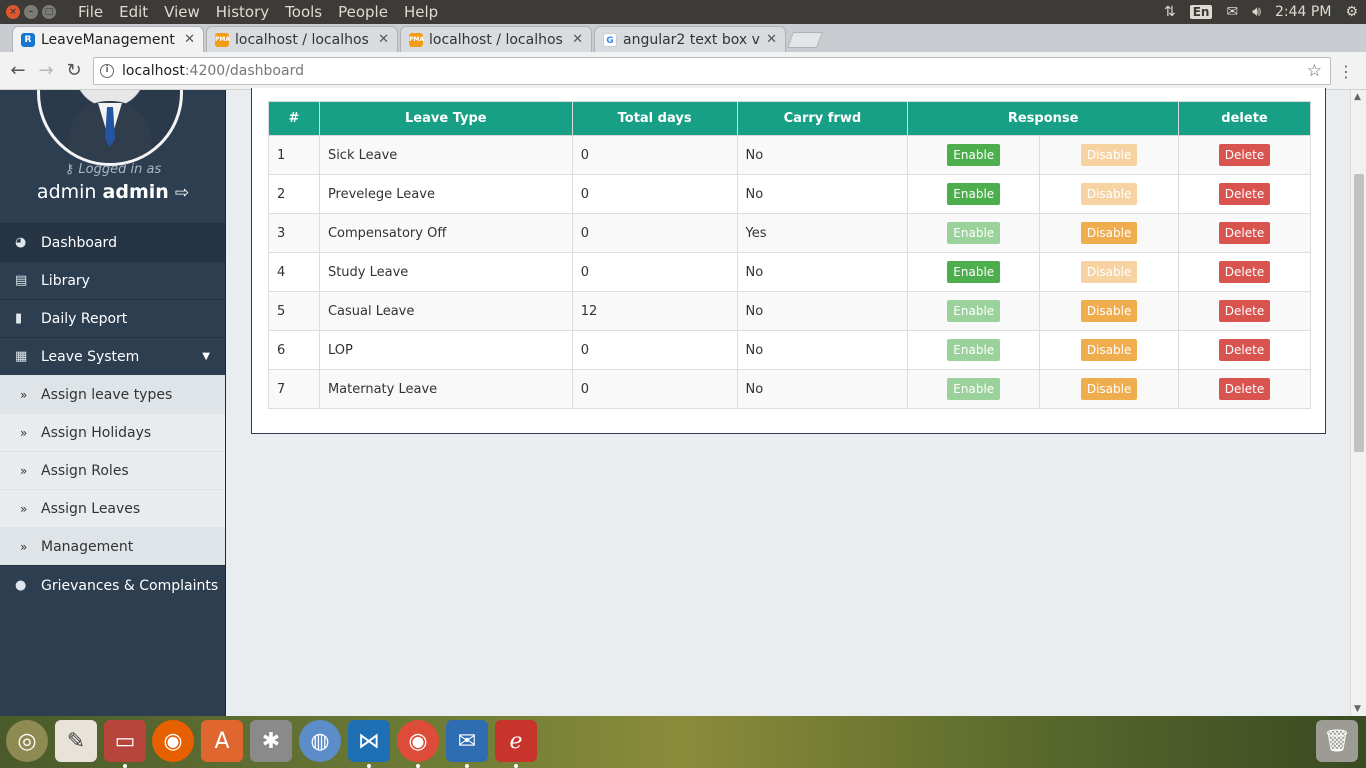 Image resolution: width=1366 pixels, height=768 pixels. What do you see at coordinates (1346, 71) in the screenshot?
I see `menu-dots-icon: ⋮` at bounding box center [1346, 71].